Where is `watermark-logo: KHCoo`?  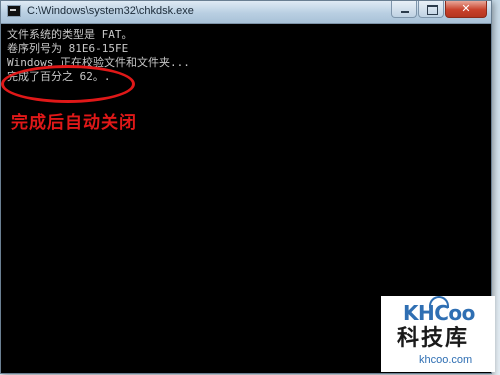
watermark-logo: KHCoo is located at coordinates (439, 313).